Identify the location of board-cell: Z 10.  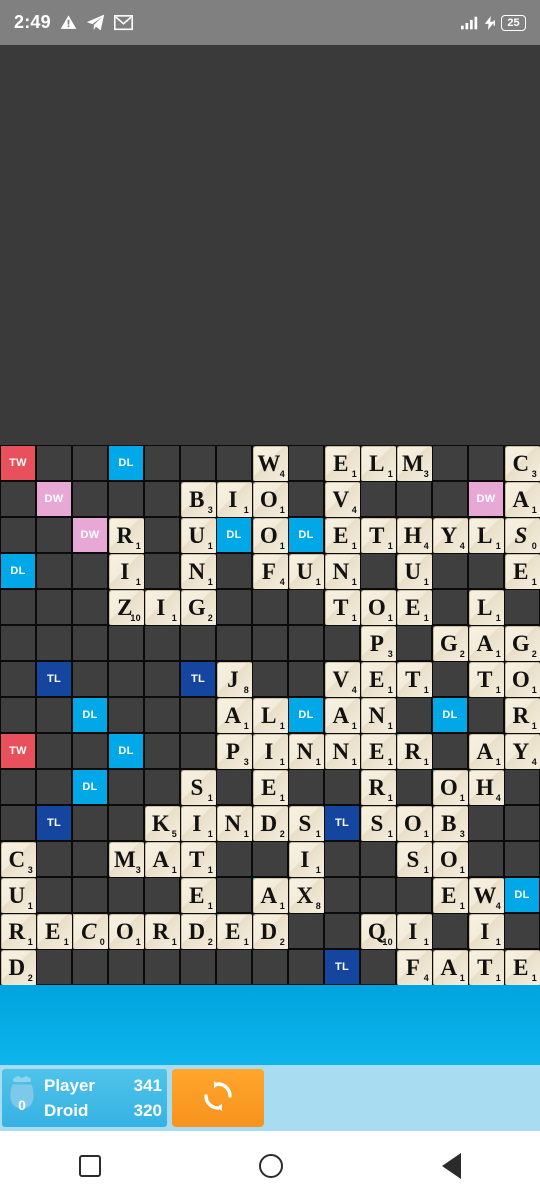
(126, 607).